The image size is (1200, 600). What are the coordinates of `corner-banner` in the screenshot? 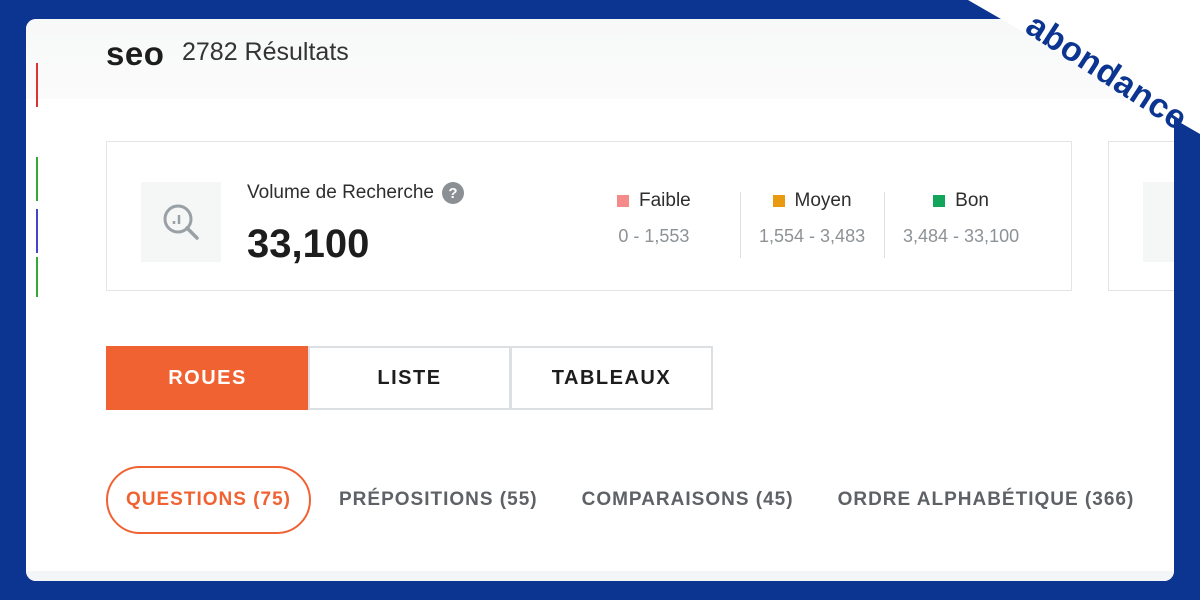 It's located at (1084, 67).